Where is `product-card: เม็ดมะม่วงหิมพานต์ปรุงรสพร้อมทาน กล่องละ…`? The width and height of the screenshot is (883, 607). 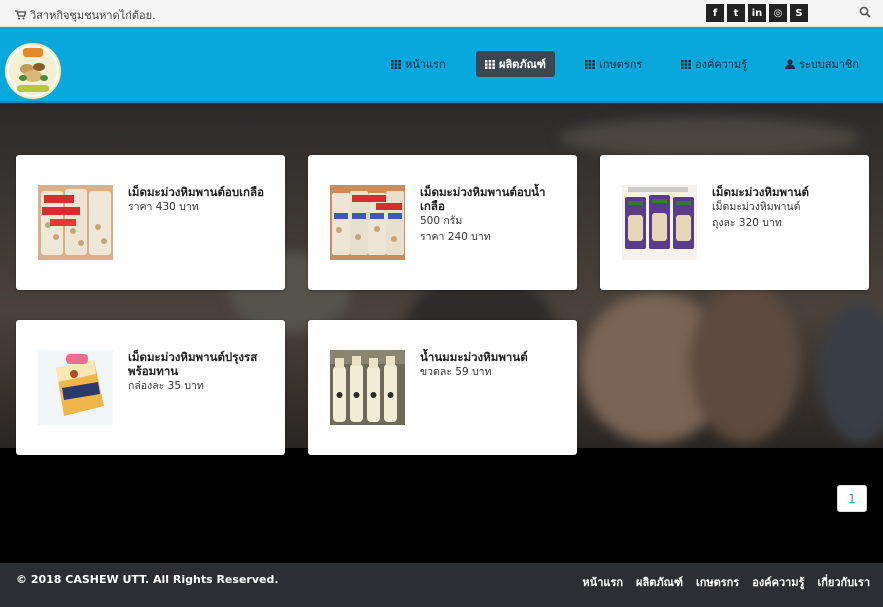
product-card: เม็ดมะม่วงหิมพานต์ปรุงรสพร้อมทาน กล่องละ… is located at coordinates (150, 387).